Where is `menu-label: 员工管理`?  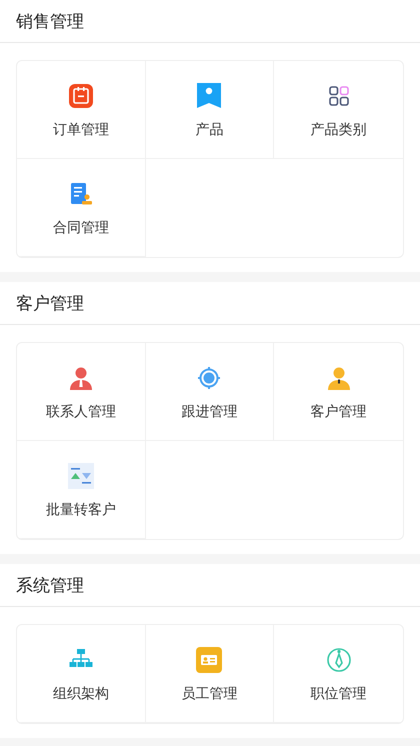 menu-label: 员工管理 is located at coordinates (209, 694).